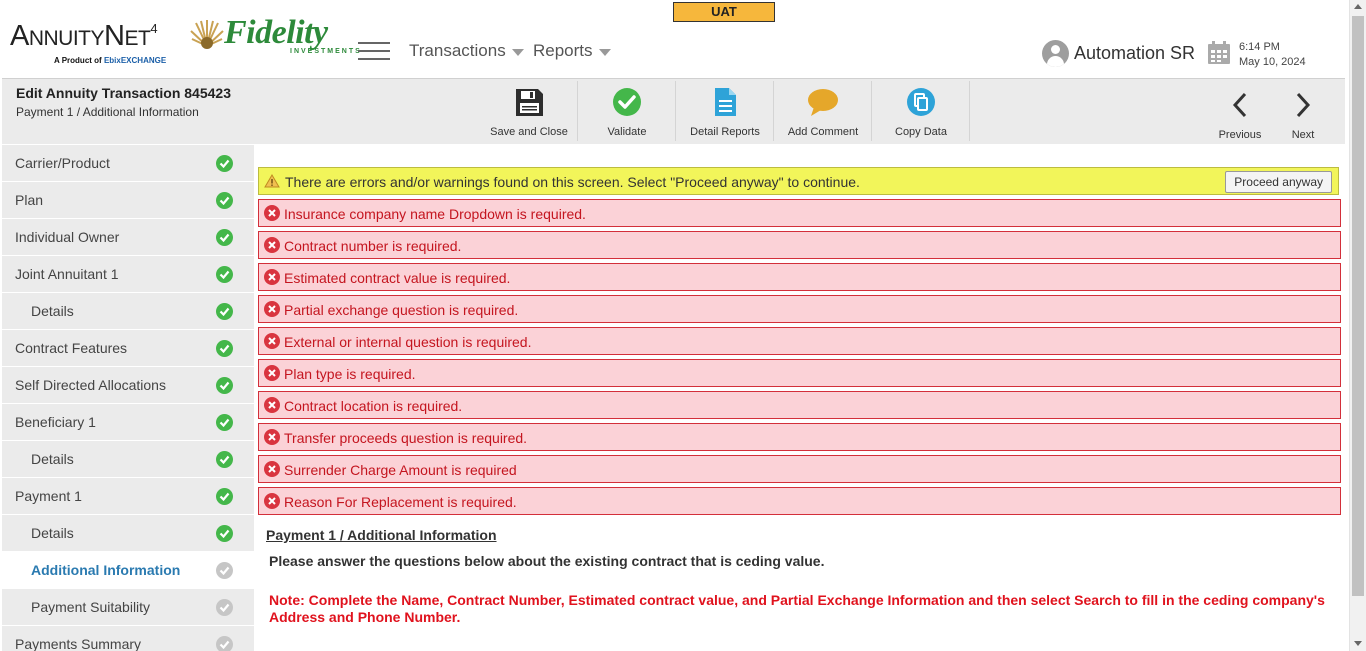 The width and height of the screenshot is (1366, 651). What do you see at coordinates (90, 385) in the screenshot?
I see `sidebar-item-label: Self Directed Allocations` at bounding box center [90, 385].